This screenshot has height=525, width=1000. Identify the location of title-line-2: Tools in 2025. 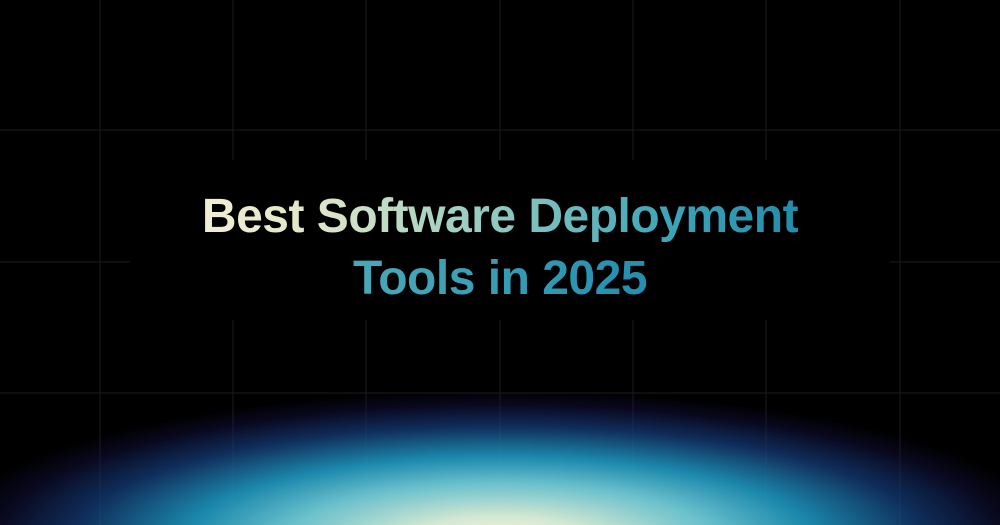
(500, 279).